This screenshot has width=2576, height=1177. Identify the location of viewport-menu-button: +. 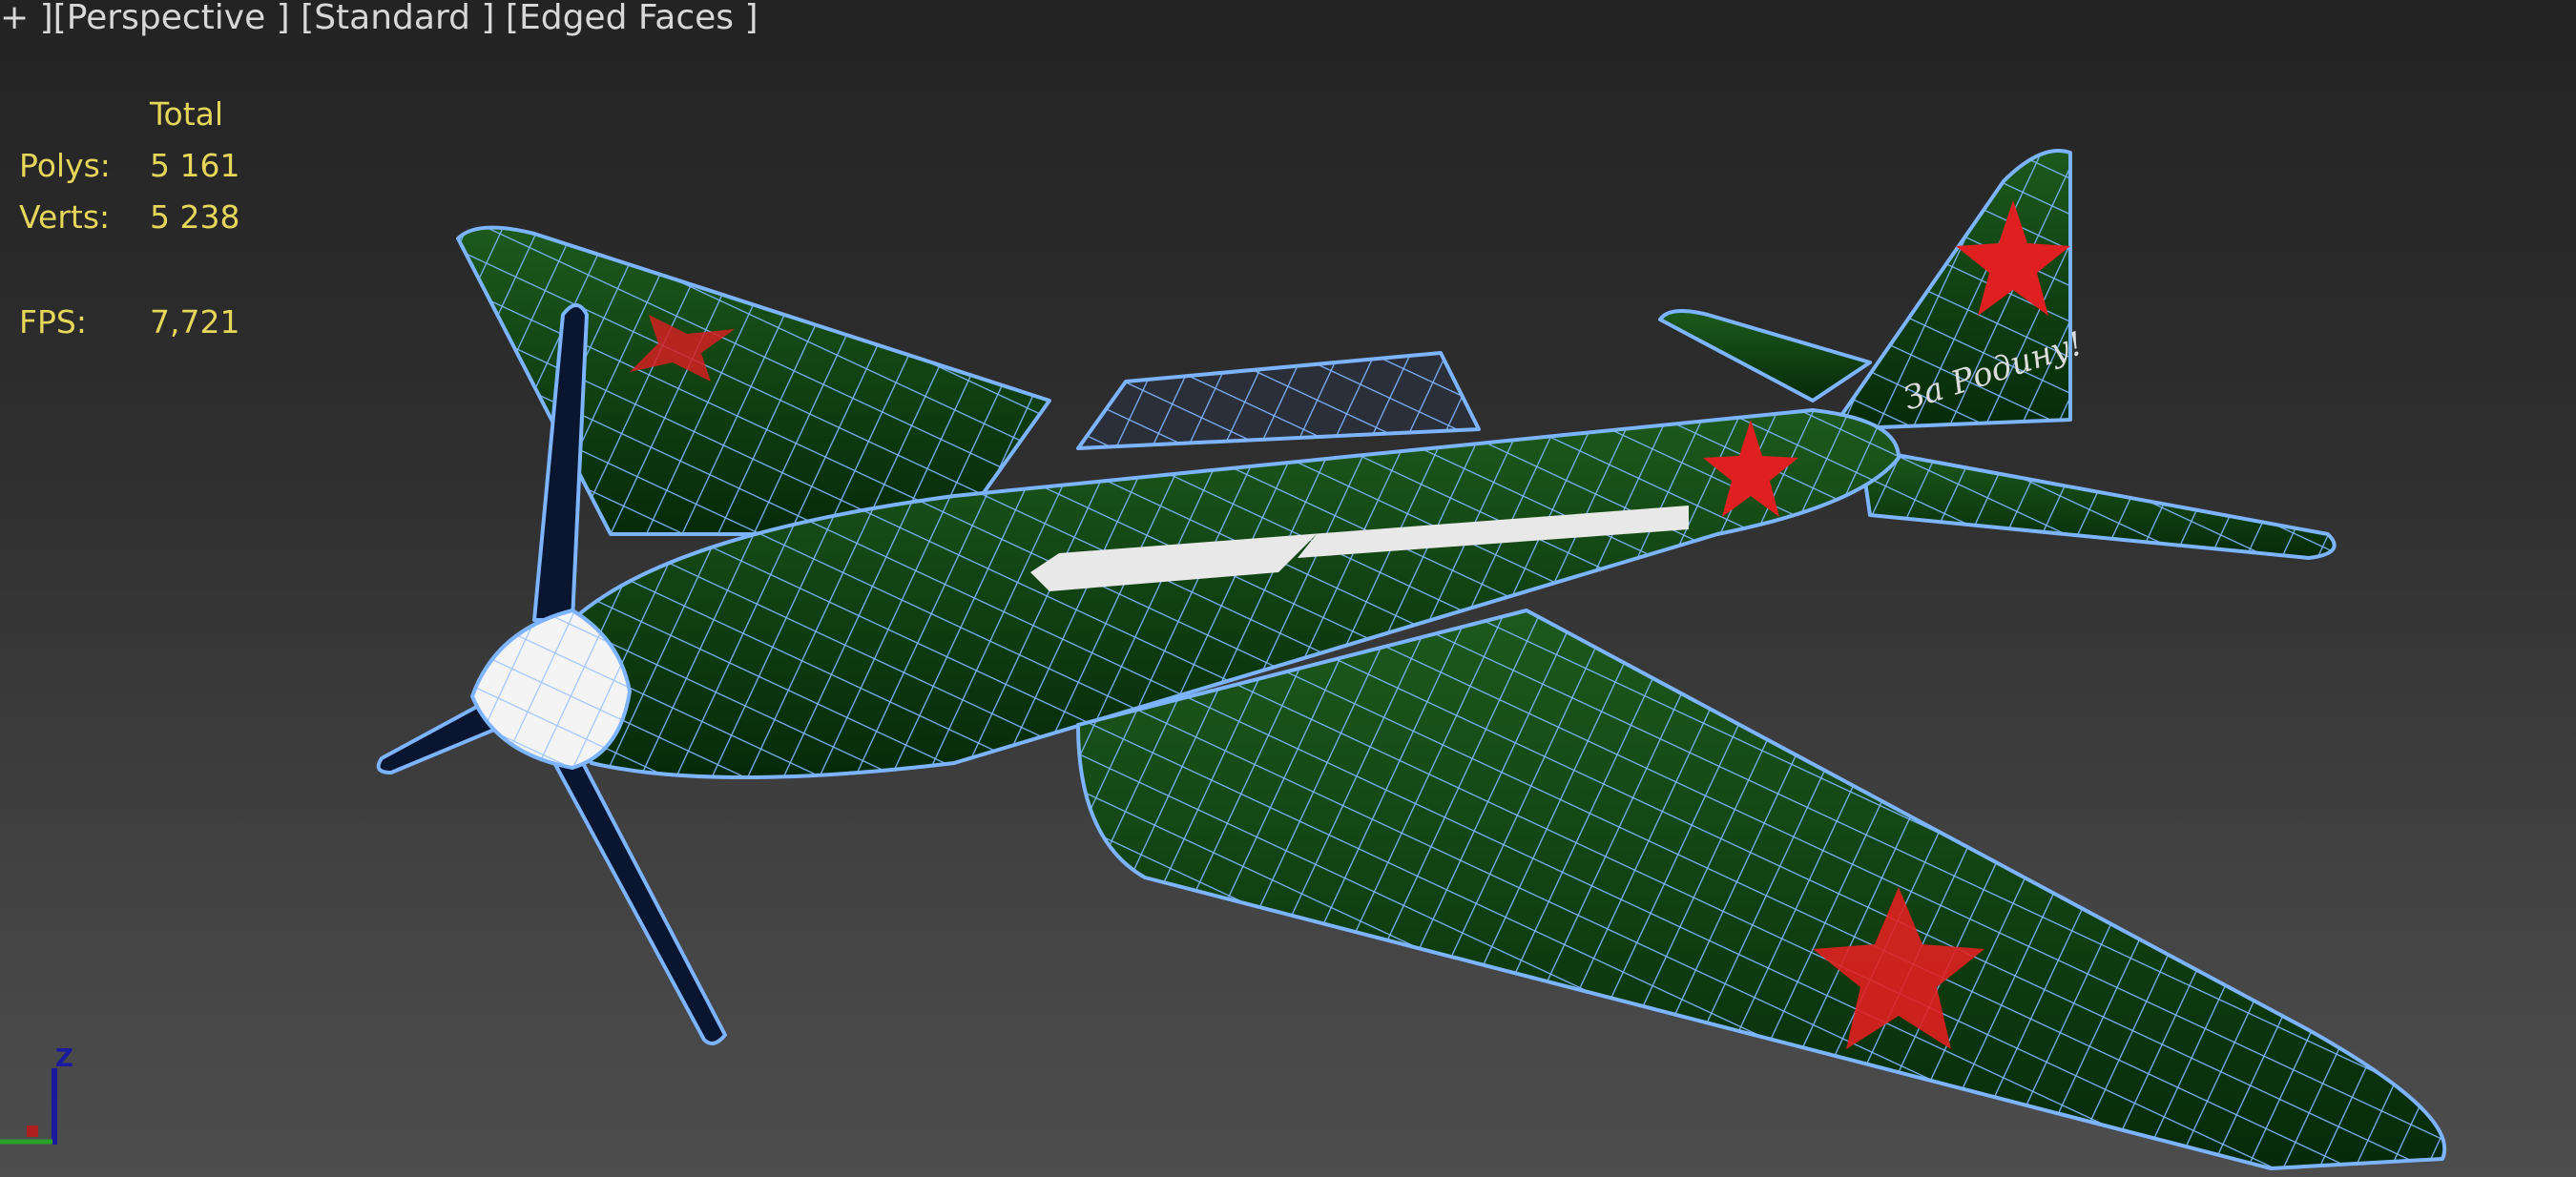
(14, 18).